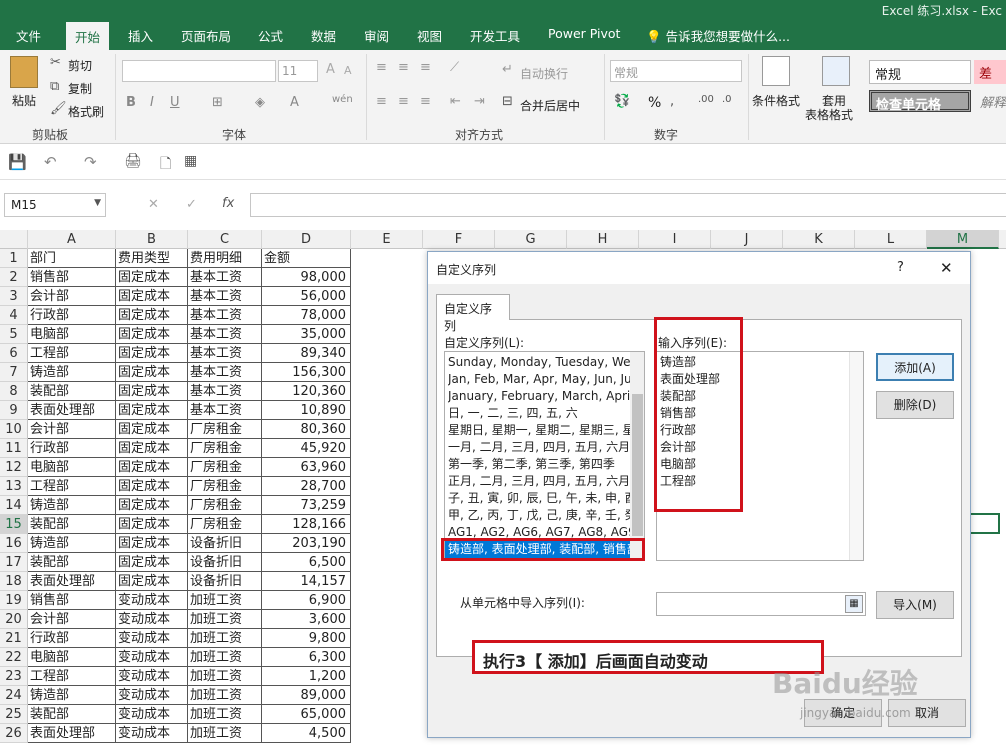 The height and width of the screenshot is (751, 1006). I want to click on row-header: 1, so click(14, 258).